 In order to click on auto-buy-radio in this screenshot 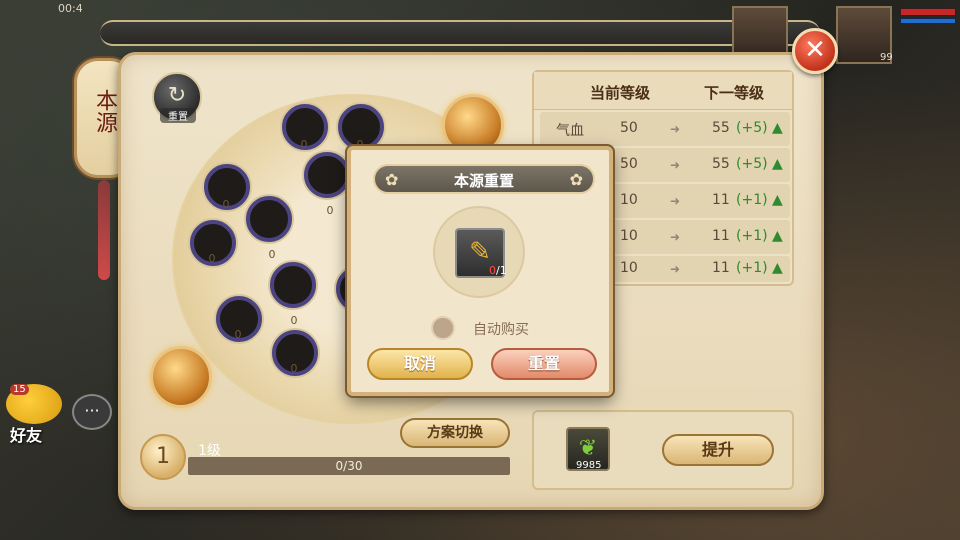, I will do `click(443, 328)`.